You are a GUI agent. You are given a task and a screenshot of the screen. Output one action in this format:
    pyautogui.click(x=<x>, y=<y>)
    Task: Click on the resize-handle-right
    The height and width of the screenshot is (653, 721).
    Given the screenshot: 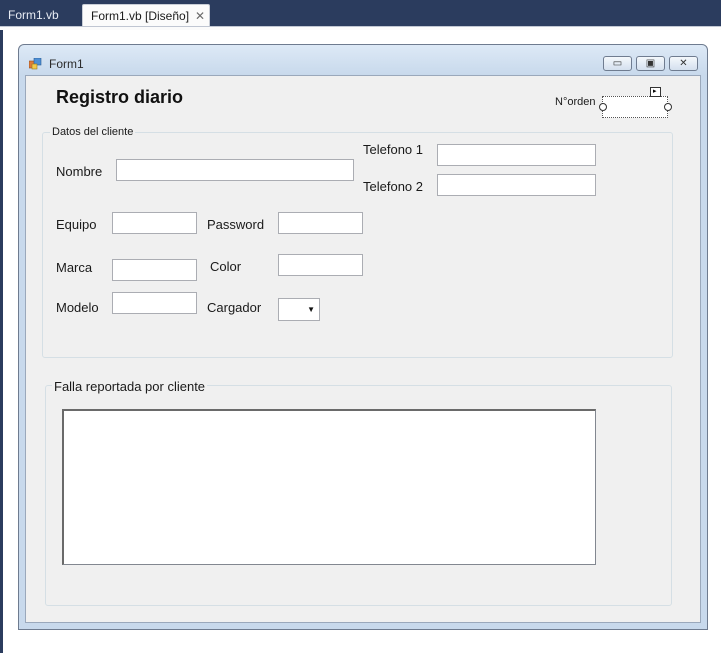 What is the action you would take?
    pyautogui.click(x=668, y=107)
    